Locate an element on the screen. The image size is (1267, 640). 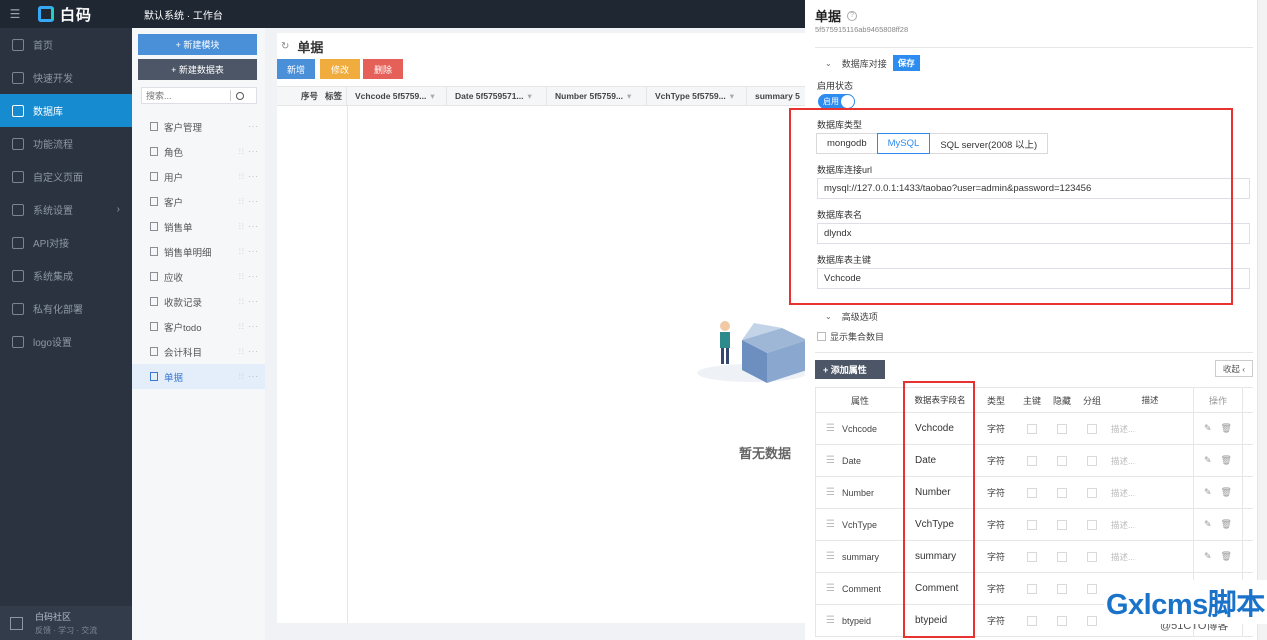
col-summary: summary 5 is located at coordinates (776, 96).